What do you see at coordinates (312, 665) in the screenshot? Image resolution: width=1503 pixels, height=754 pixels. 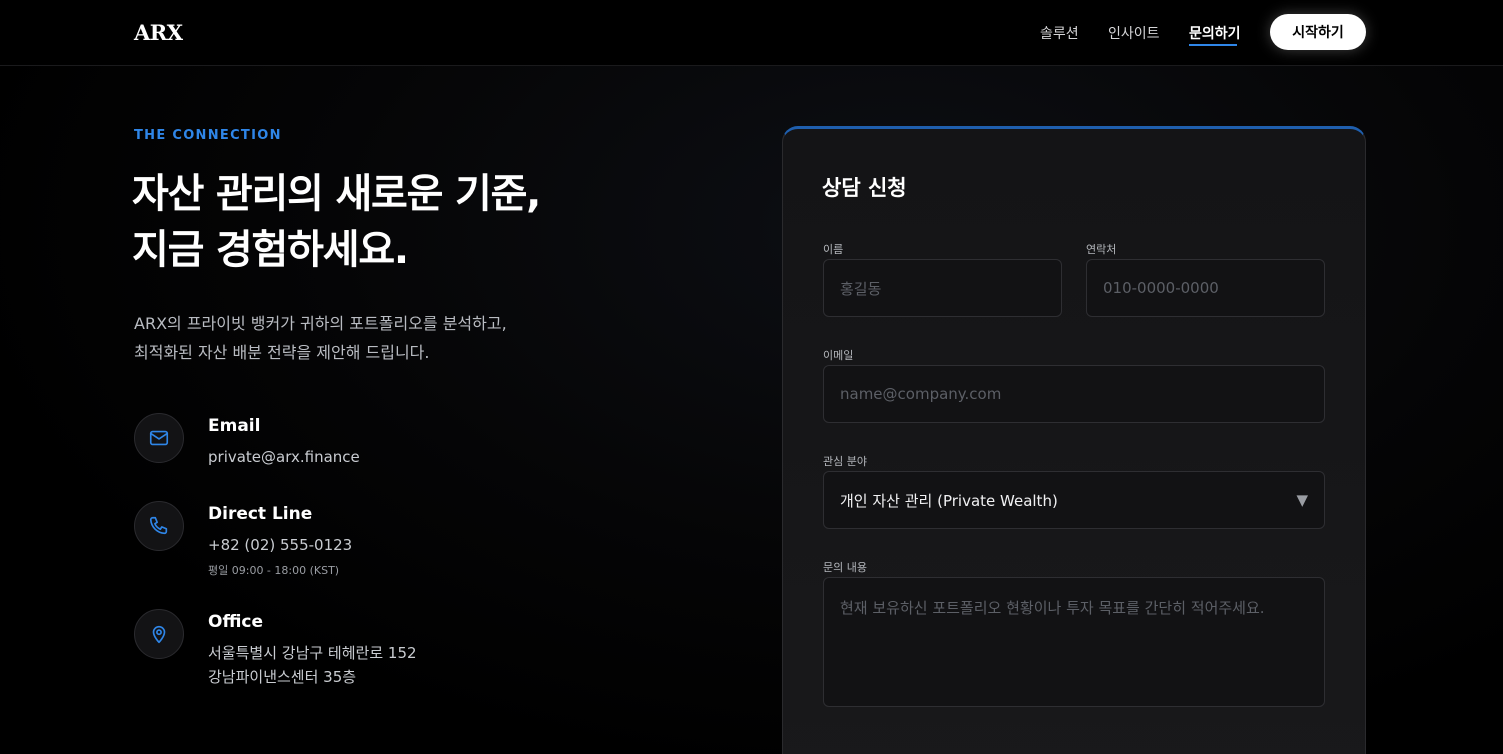 I see `contact-office-address: 서울특별시 강남구 테헤란로 152 강남파이낸스센터 35층` at bounding box center [312, 665].